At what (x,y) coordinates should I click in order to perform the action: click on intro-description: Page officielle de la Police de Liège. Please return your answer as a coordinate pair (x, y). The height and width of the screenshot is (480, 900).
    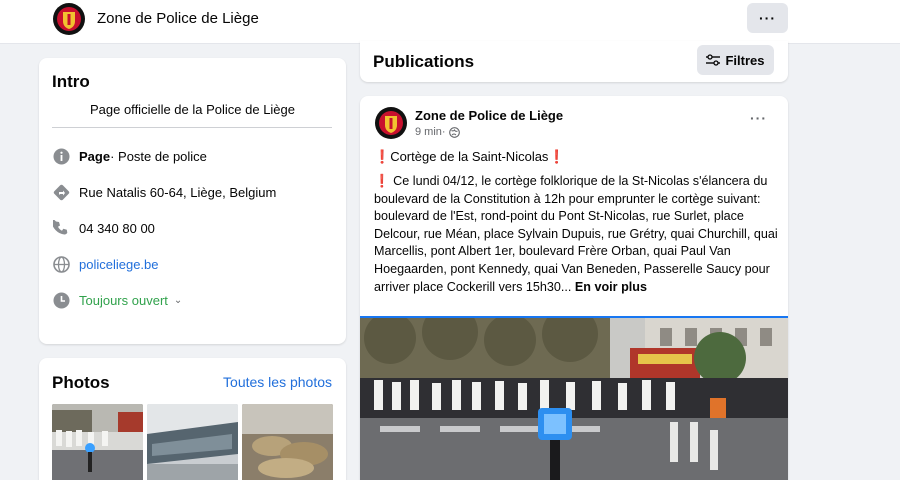
    Looking at the image, I should click on (192, 109).